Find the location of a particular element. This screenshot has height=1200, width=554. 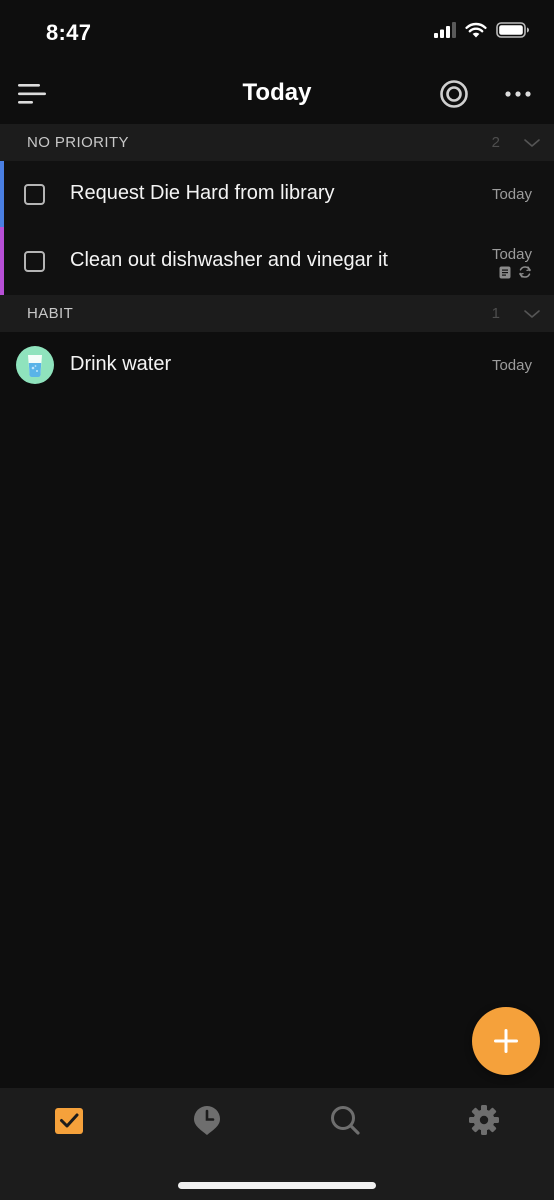

tab-tasks is located at coordinates (69, 1120).